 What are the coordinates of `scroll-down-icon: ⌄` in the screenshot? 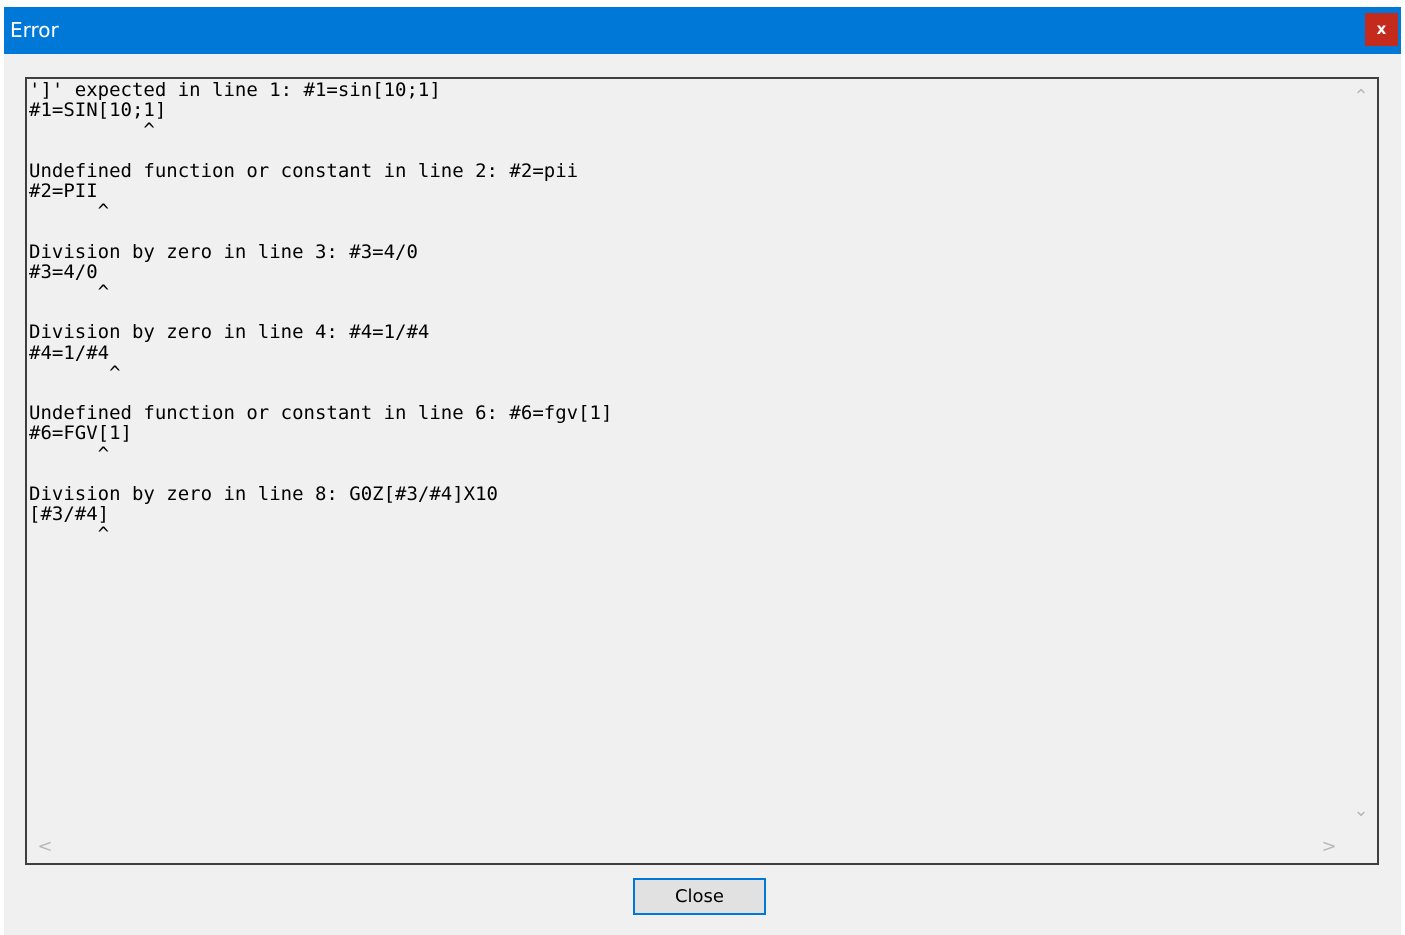 It's located at (1361, 811).